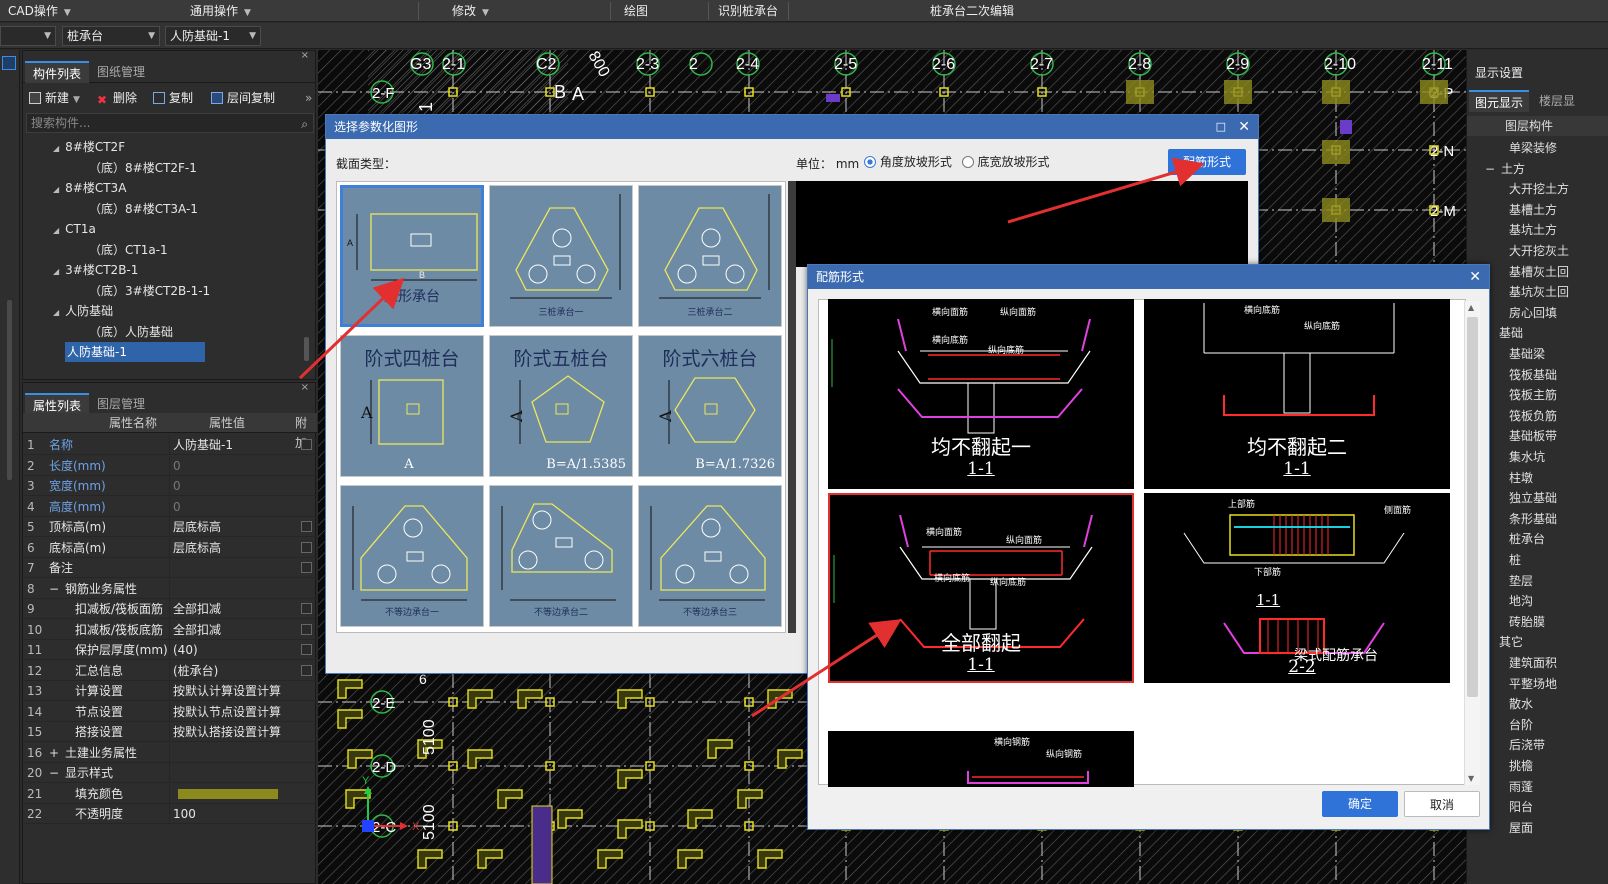 The height and width of the screenshot is (884, 1608). Describe the element at coordinates (143, 168) in the screenshot. I see `tree-node: （底）8#楼CT2F-1` at that location.